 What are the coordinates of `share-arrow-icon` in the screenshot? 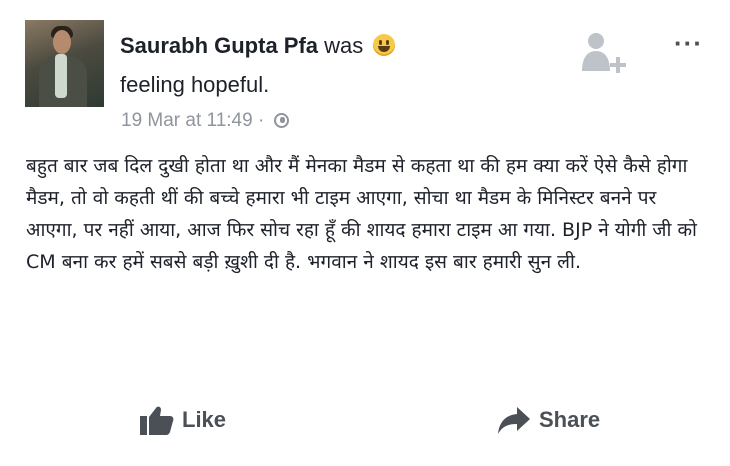 It's located at (514, 420).